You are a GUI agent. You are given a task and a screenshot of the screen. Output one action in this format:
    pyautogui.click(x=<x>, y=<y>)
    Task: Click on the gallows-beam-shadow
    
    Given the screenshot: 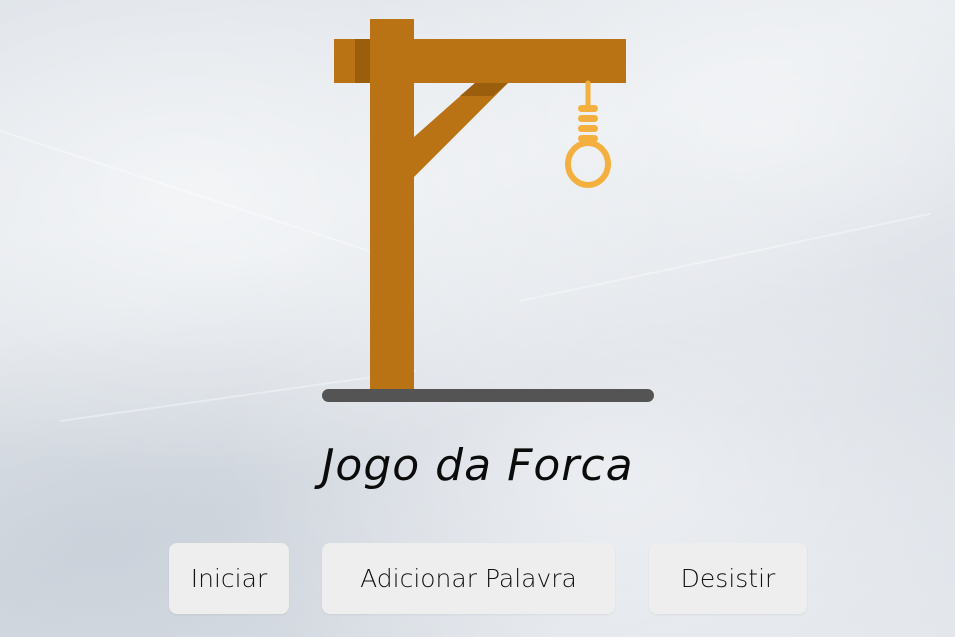 What is the action you would take?
    pyautogui.click(x=362, y=61)
    